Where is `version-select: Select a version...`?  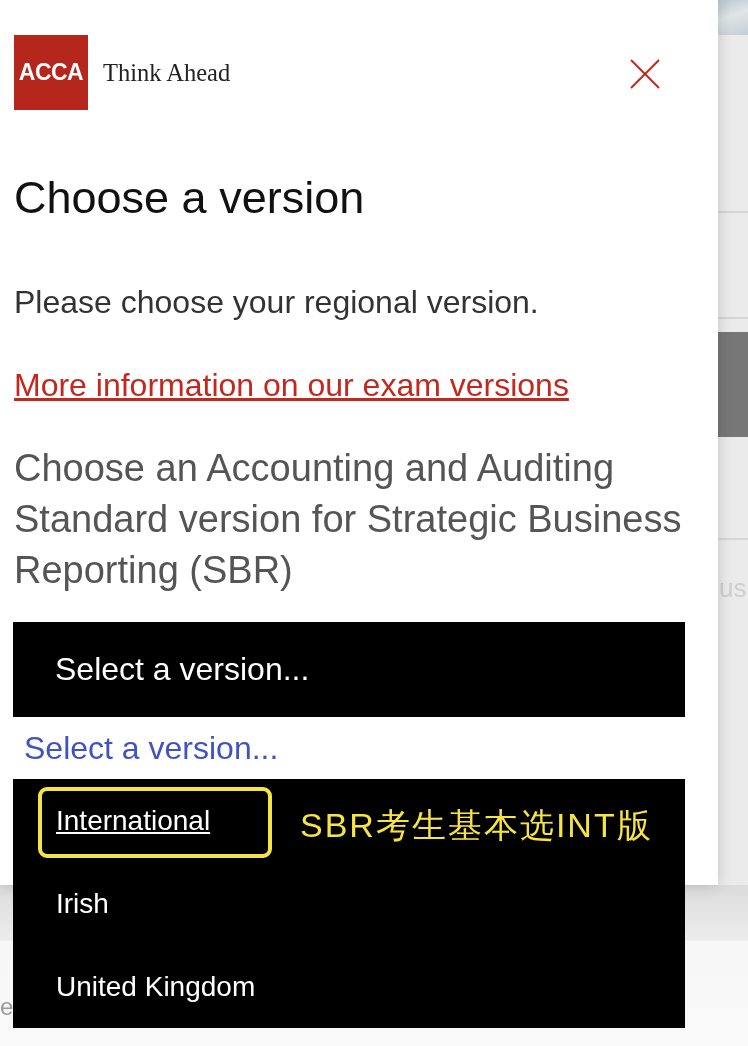 version-select: Select a version... is located at coordinates (349, 669).